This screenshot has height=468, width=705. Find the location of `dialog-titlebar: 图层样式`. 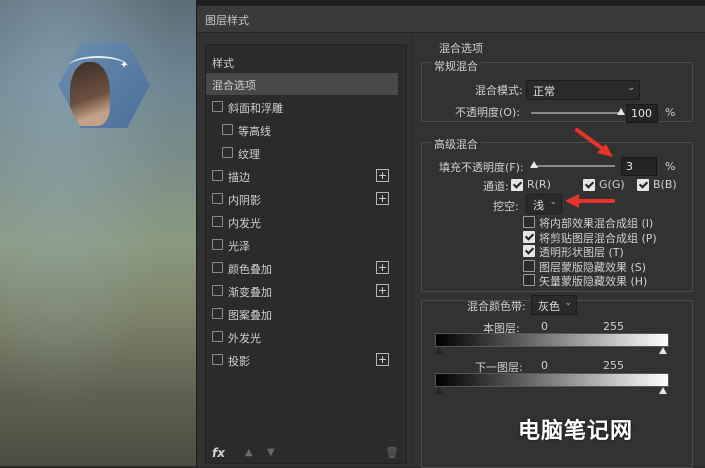

dialog-titlebar: 图层样式 is located at coordinates (451, 19).